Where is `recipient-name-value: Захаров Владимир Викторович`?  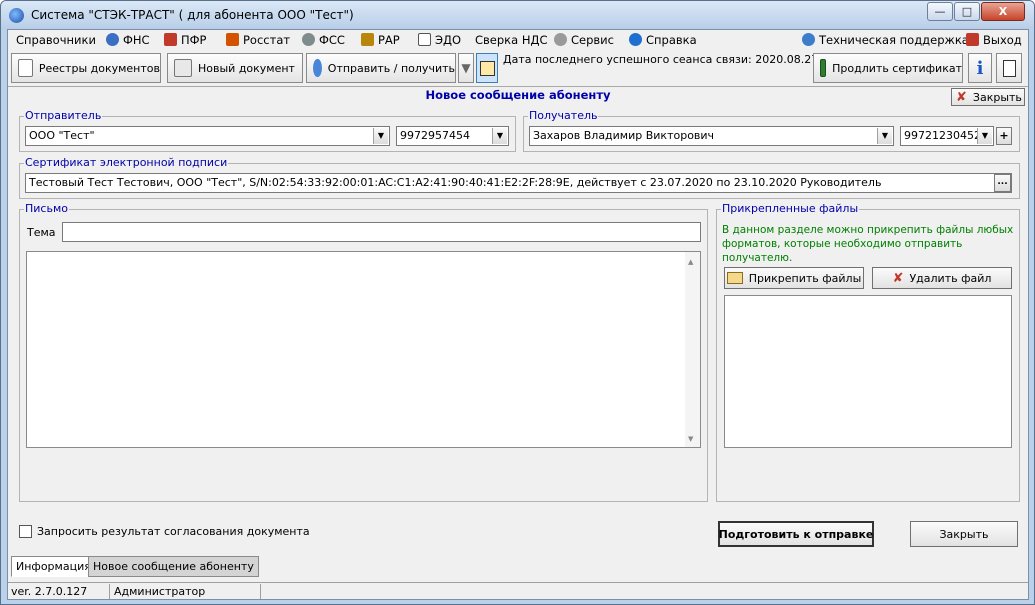 recipient-name-value: Захаров Владимир Викторович is located at coordinates (624, 135).